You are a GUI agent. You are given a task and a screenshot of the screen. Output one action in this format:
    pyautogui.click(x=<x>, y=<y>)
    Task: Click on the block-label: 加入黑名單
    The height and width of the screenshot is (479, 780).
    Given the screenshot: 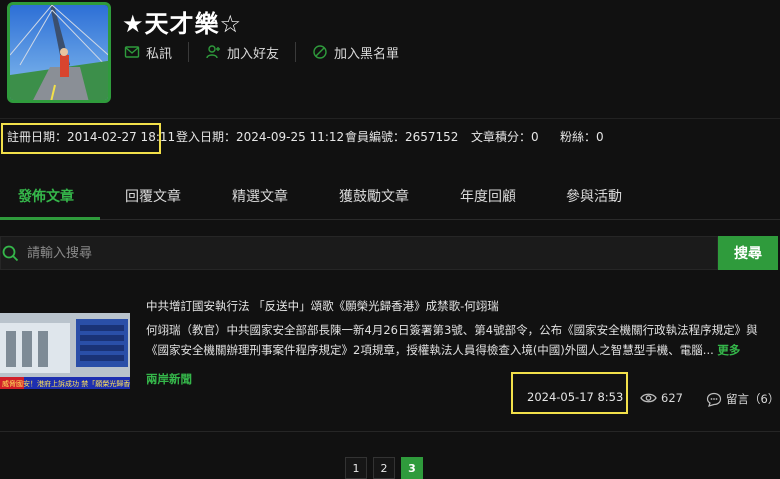 What is the action you would take?
    pyautogui.click(x=367, y=54)
    